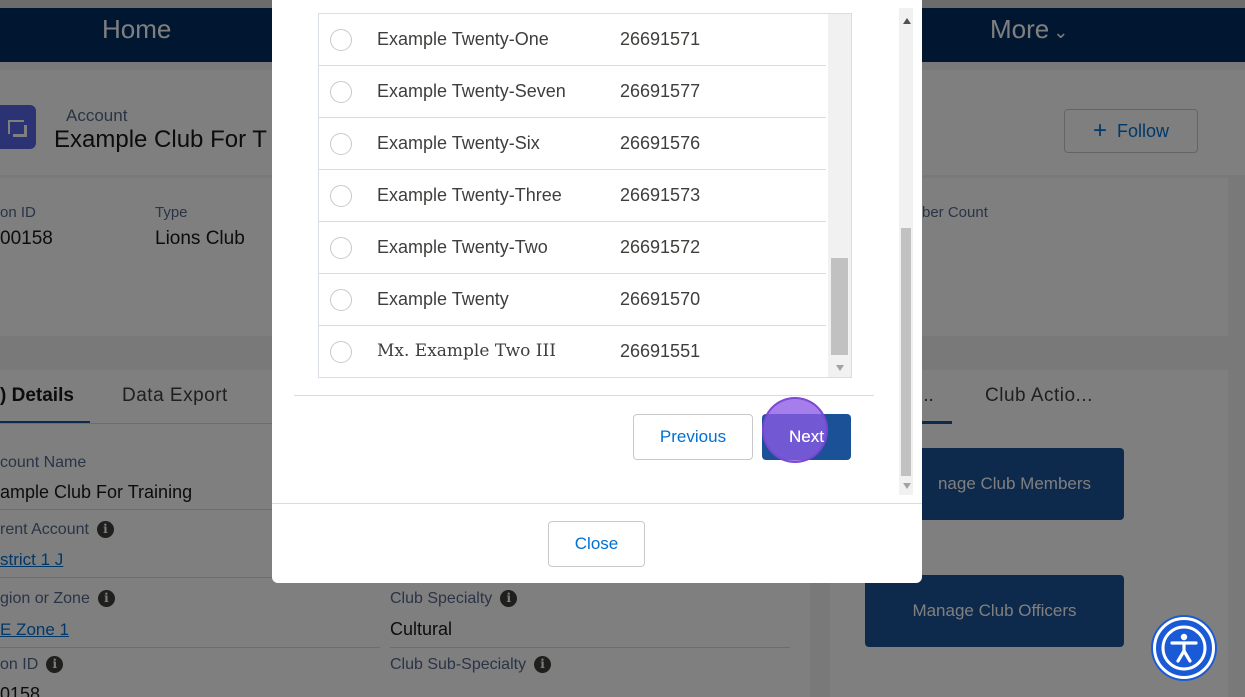 This screenshot has height=697, width=1245. Describe the element at coordinates (906, 352) in the screenshot. I see `modal-scrollbar-thumb` at that location.